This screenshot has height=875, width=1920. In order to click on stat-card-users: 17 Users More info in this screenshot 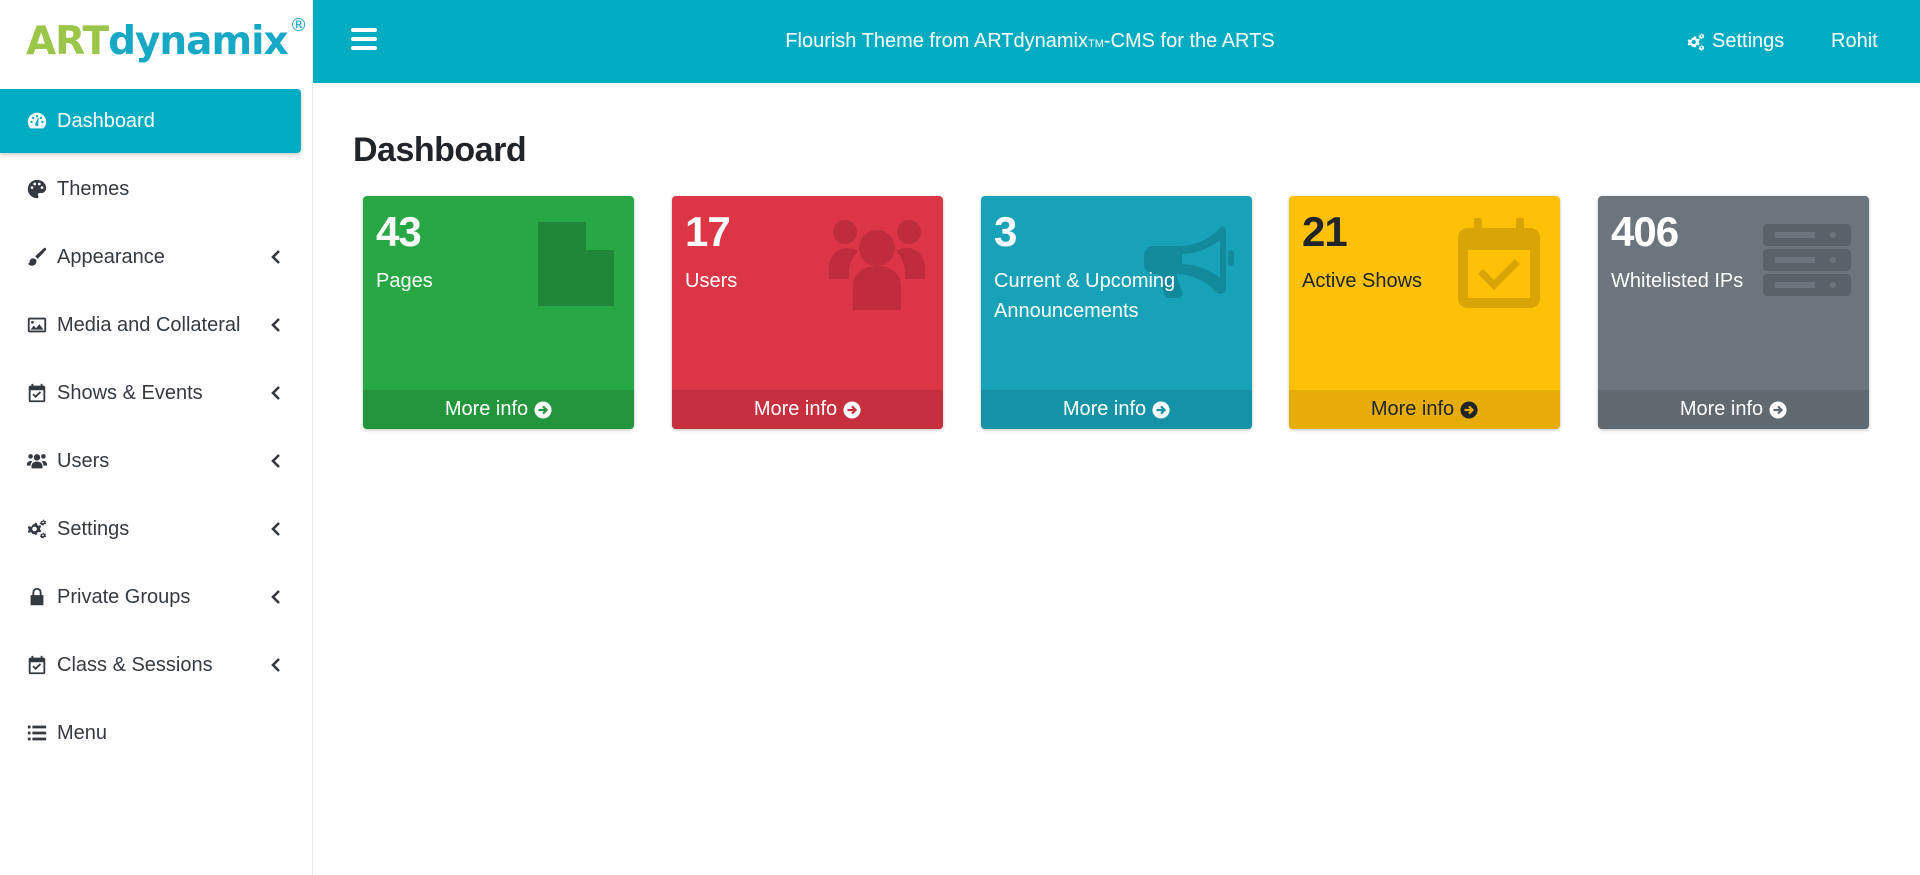, I will do `click(807, 312)`.